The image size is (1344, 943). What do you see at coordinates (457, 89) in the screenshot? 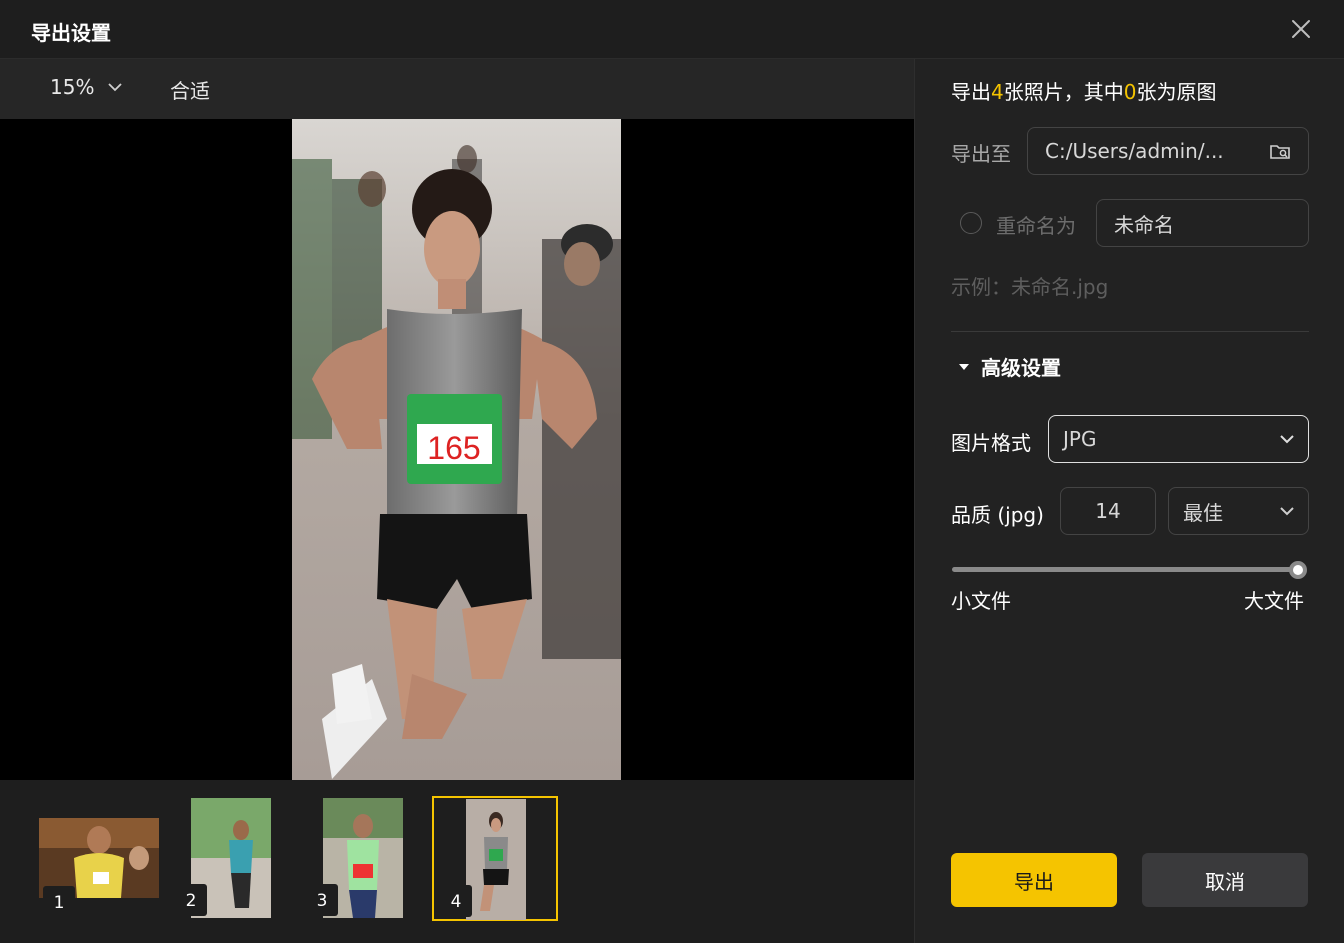
I see `preview-toolbar: 15% 合适` at bounding box center [457, 89].